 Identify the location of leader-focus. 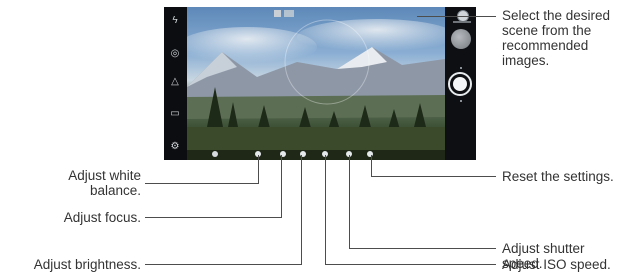
(213, 217).